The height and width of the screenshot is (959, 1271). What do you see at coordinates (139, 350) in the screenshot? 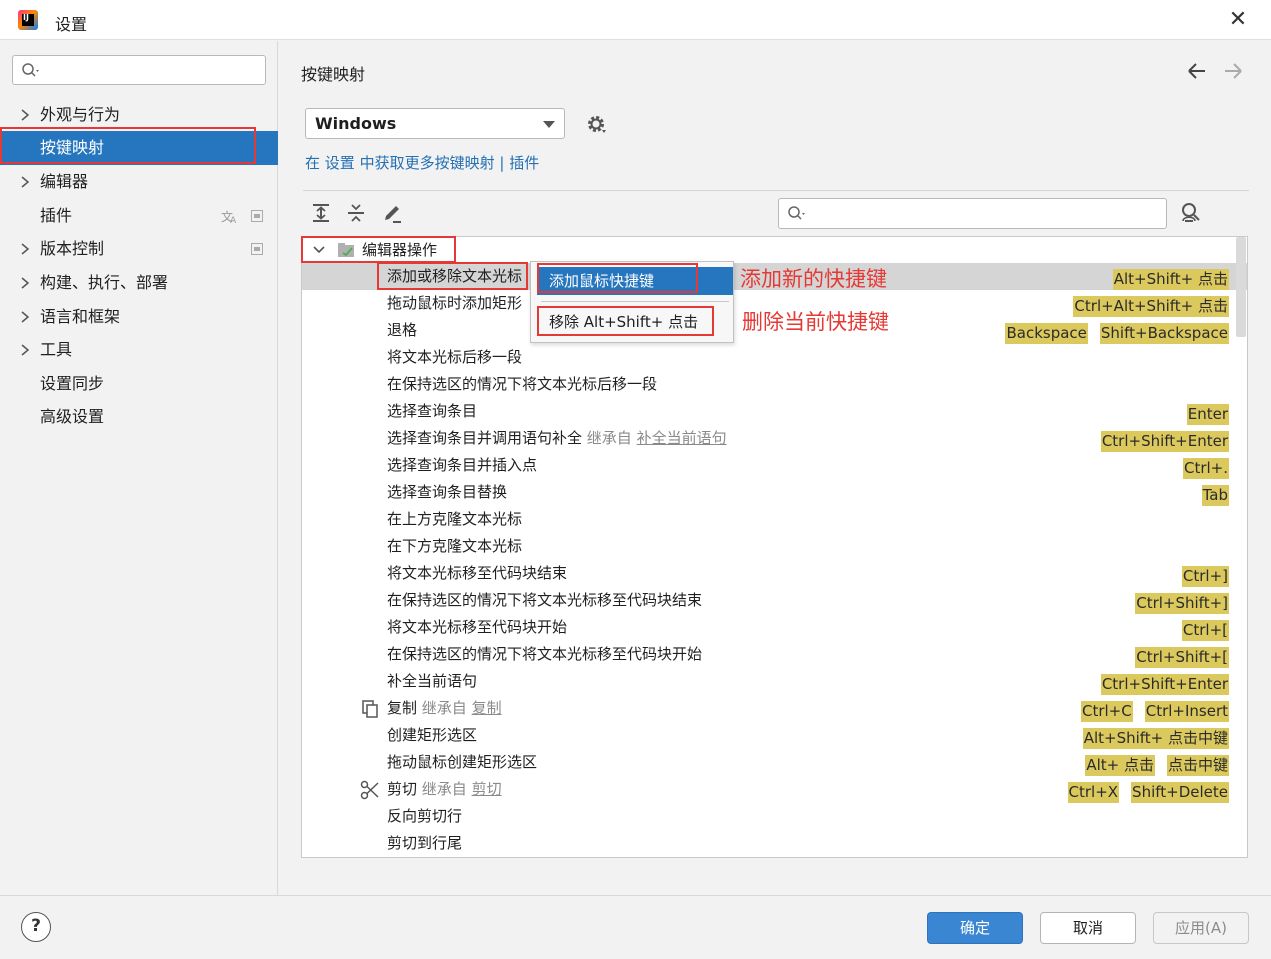
I see `sidebar-item-7: 工具` at bounding box center [139, 350].